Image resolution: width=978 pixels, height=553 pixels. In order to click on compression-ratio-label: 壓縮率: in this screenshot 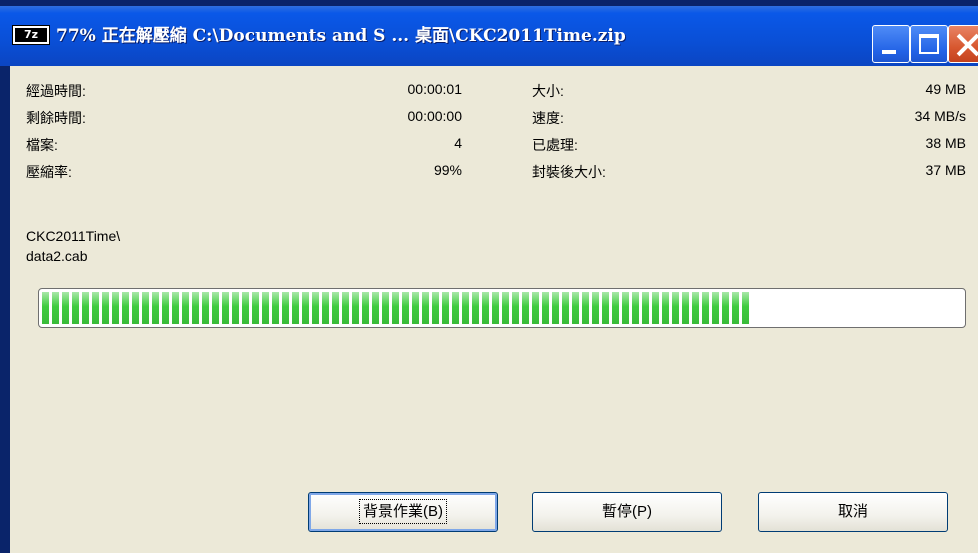, I will do `click(49, 172)`.